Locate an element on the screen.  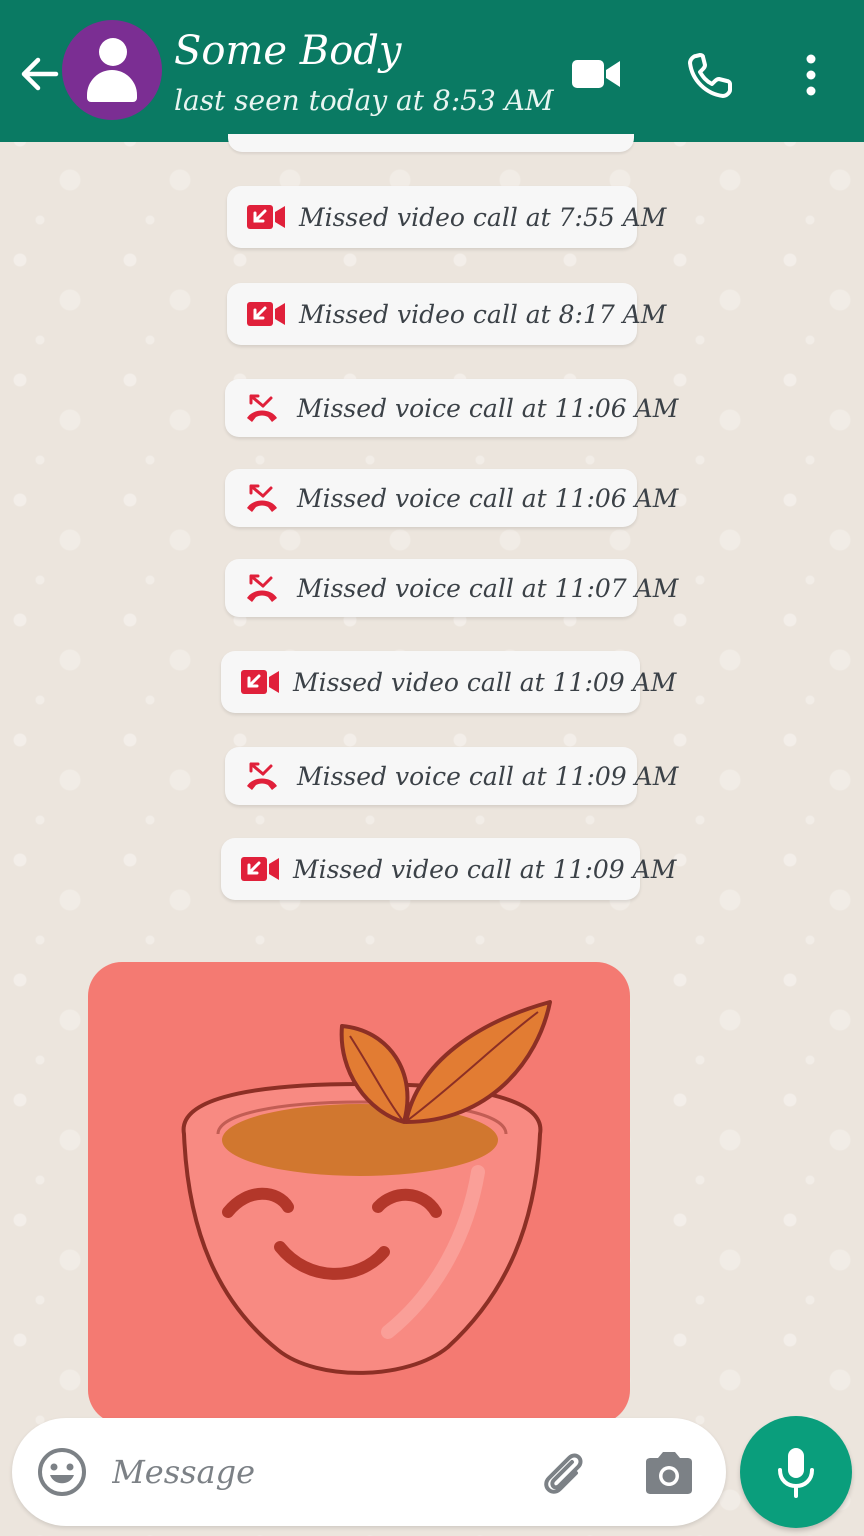
call-text: Missed video call at 8:17 AM is located at coordinates (483, 314).